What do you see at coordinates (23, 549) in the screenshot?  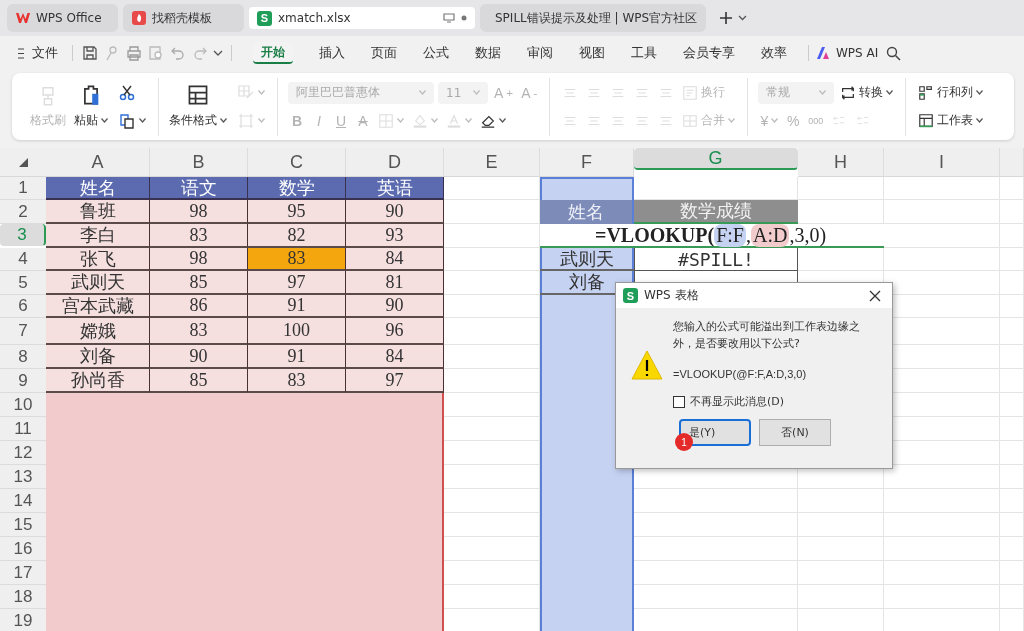 I see `row-header: 16` at bounding box center [23, 549].